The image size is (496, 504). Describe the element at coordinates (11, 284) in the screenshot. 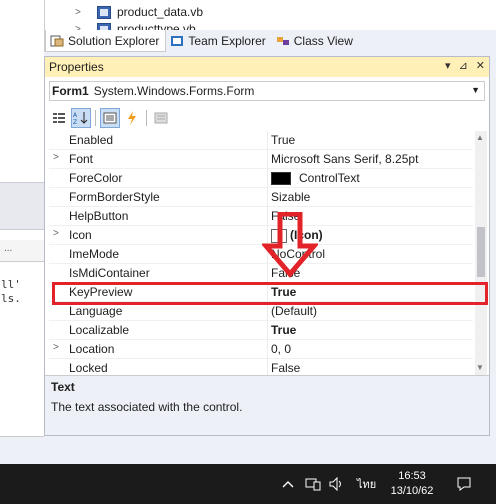

I see `code-line: ll'` at that location.